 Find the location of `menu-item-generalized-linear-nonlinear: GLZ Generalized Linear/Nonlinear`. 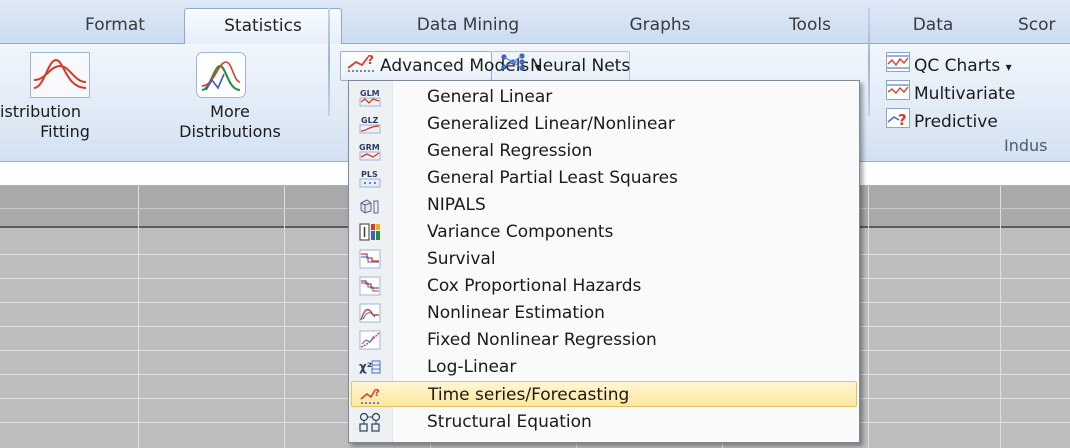

menu-item-generalized-linear-nonlinear: GLZ Generalized Linear/Nonlinear is located at coordinates (604, 124).